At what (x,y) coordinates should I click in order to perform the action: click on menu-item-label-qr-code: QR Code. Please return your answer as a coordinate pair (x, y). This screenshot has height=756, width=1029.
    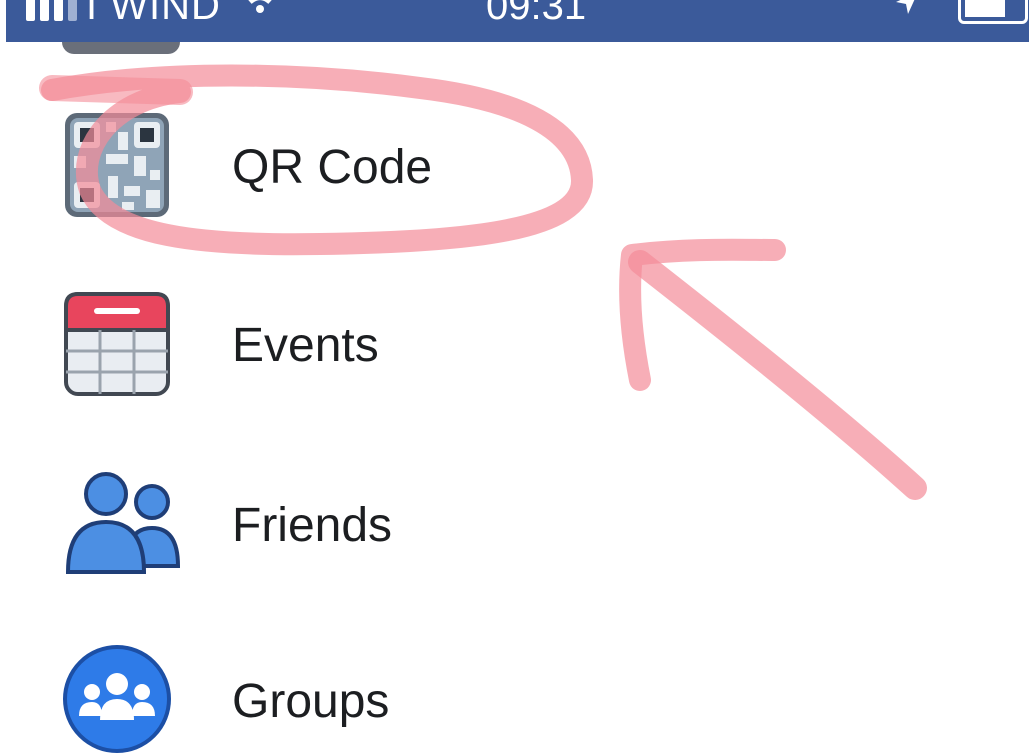
    Looking at the image, I should click on (332, 167).